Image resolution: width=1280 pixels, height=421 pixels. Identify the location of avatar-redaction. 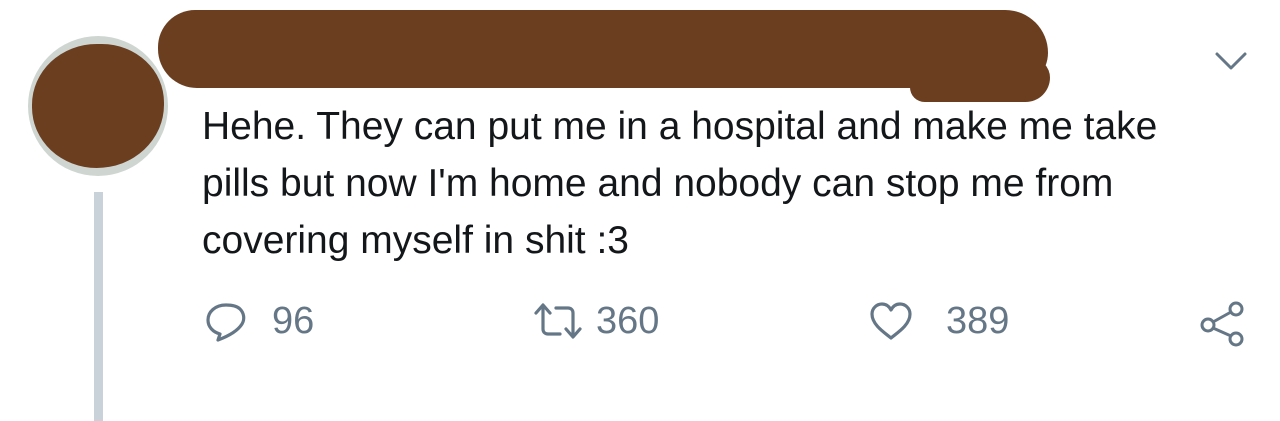
(98, 106).